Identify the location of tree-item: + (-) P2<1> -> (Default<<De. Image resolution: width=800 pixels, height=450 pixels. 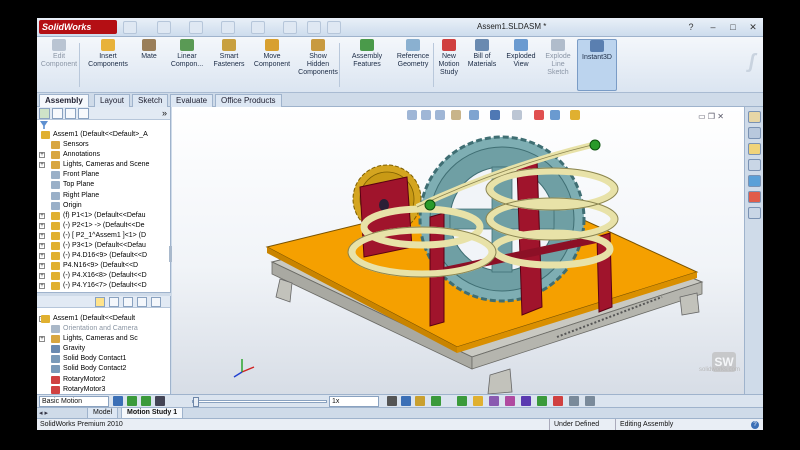
(103, 226).